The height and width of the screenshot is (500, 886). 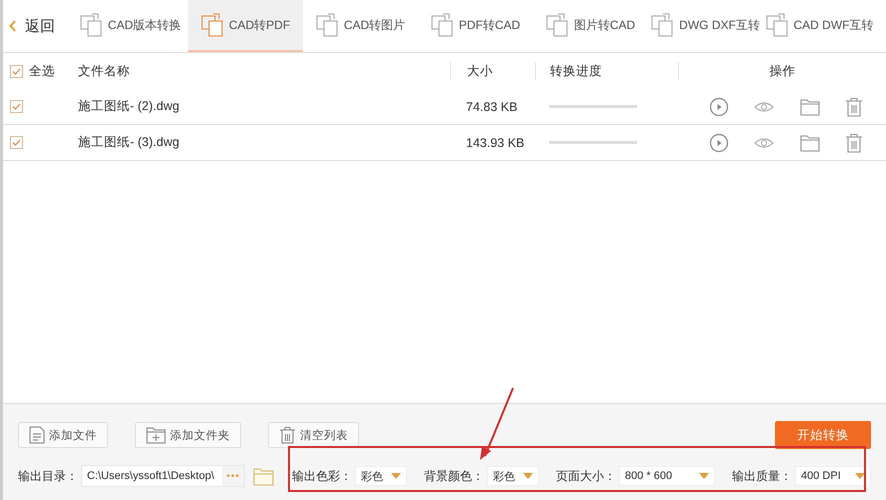 What do you see at coordinates (129, 106) in the screenshot?
I see `file-name: 施工图纸- (2).dwg` at bounding box center [129, 106].